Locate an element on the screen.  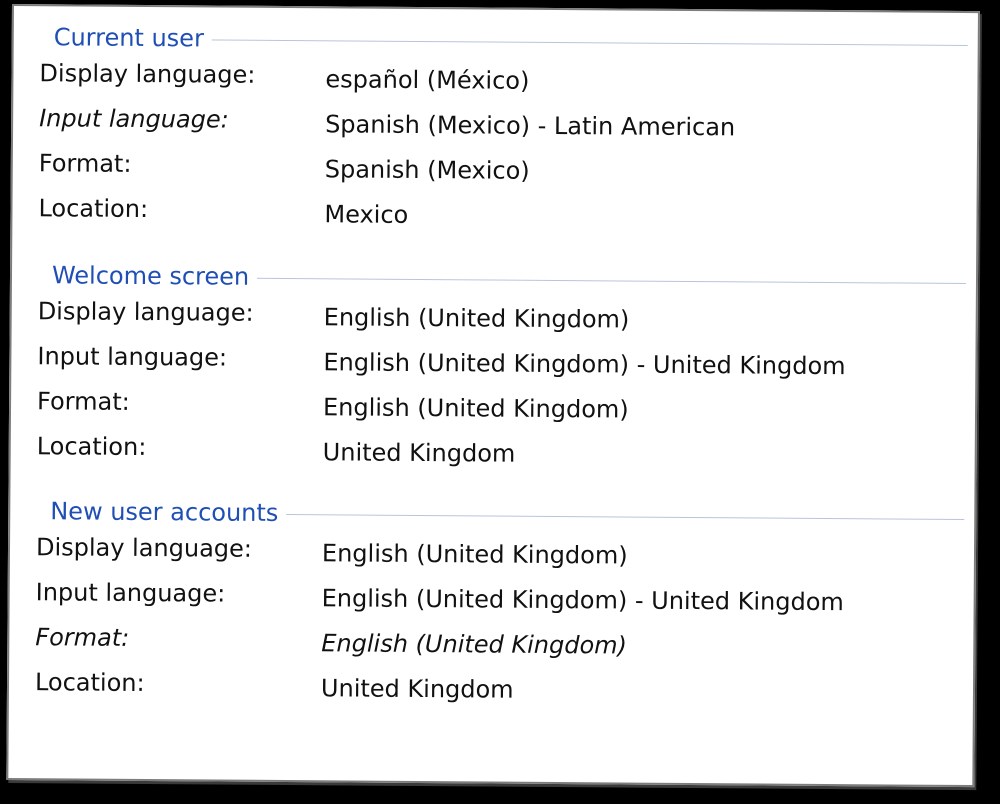
row-display-language: Display language: español (México) is located at coordinates (495, 82).